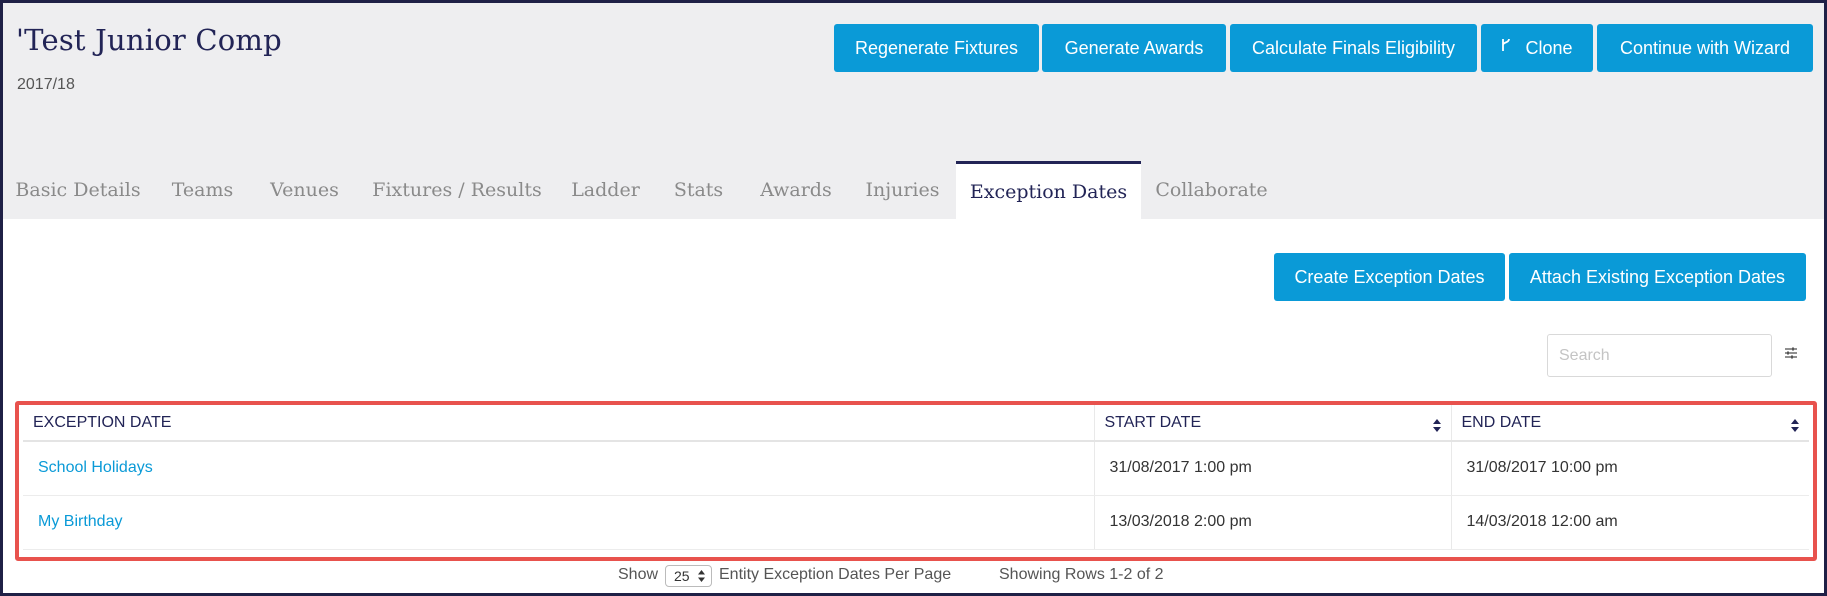 This screenshot has height=596, width=1827. Describe the element at coordinates (1272, 522) in the screenshot. I see `start-date-cell: 13/03/2018 2:00 pm` at that location.